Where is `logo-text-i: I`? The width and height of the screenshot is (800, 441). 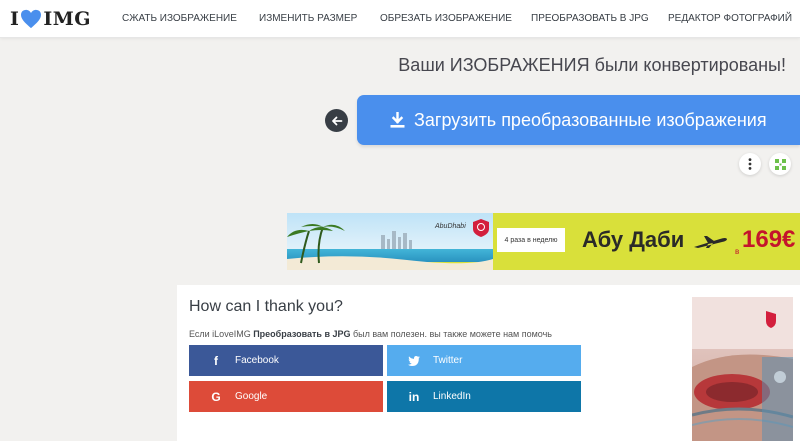
logo-text-i: I is located at coordinates (15, 19).